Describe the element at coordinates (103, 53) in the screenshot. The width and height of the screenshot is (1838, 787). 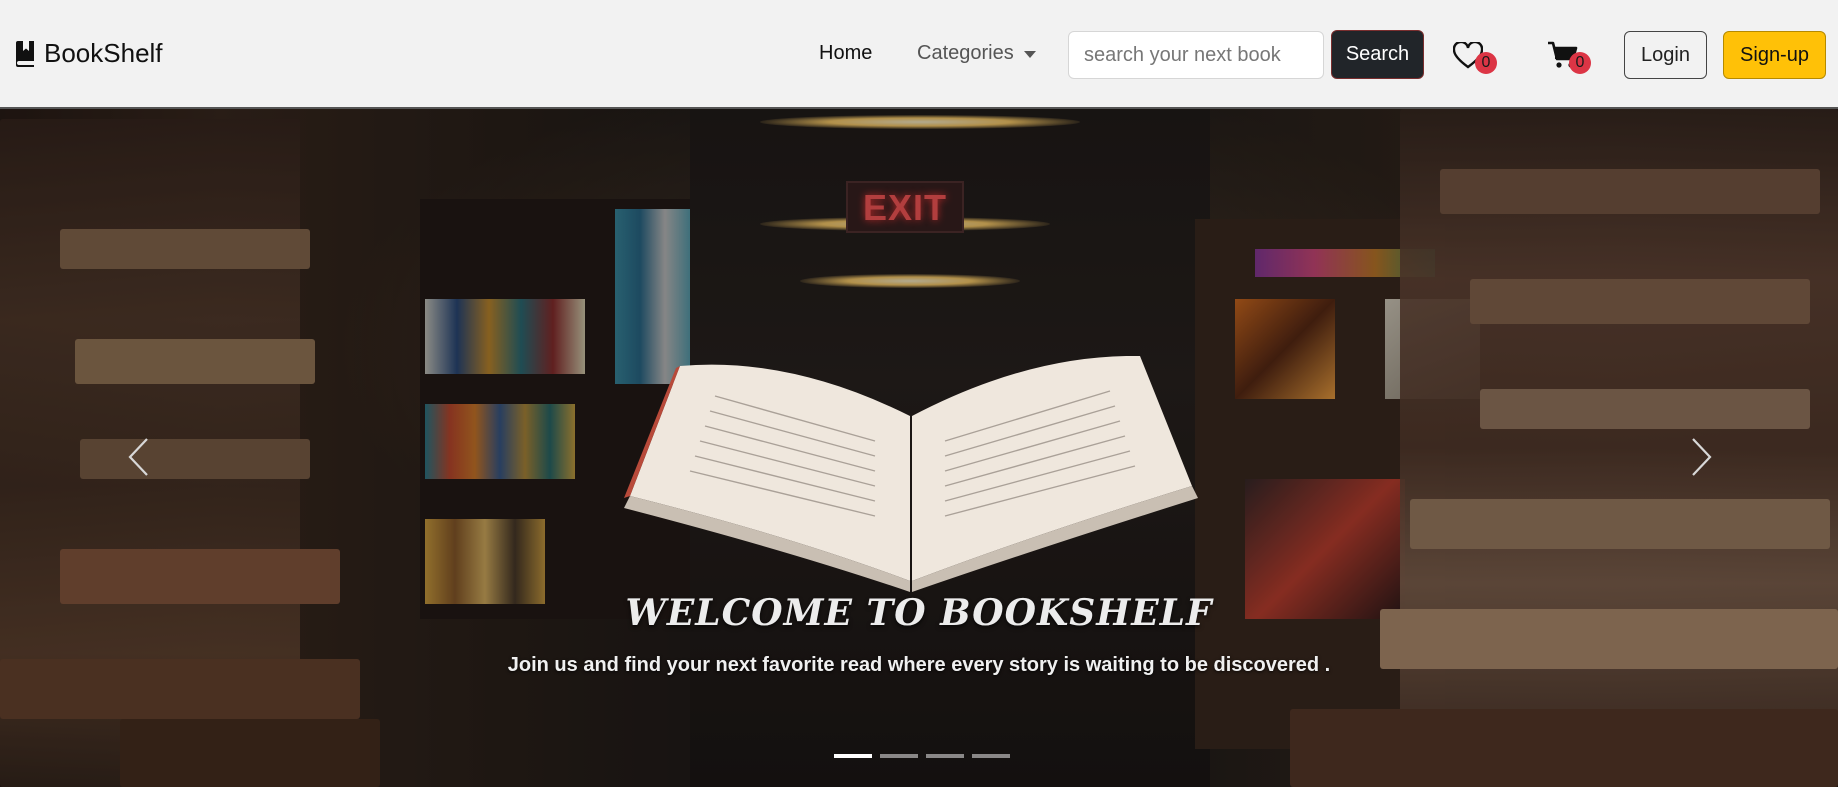
I see `brand-name: BookShelf` at that location.